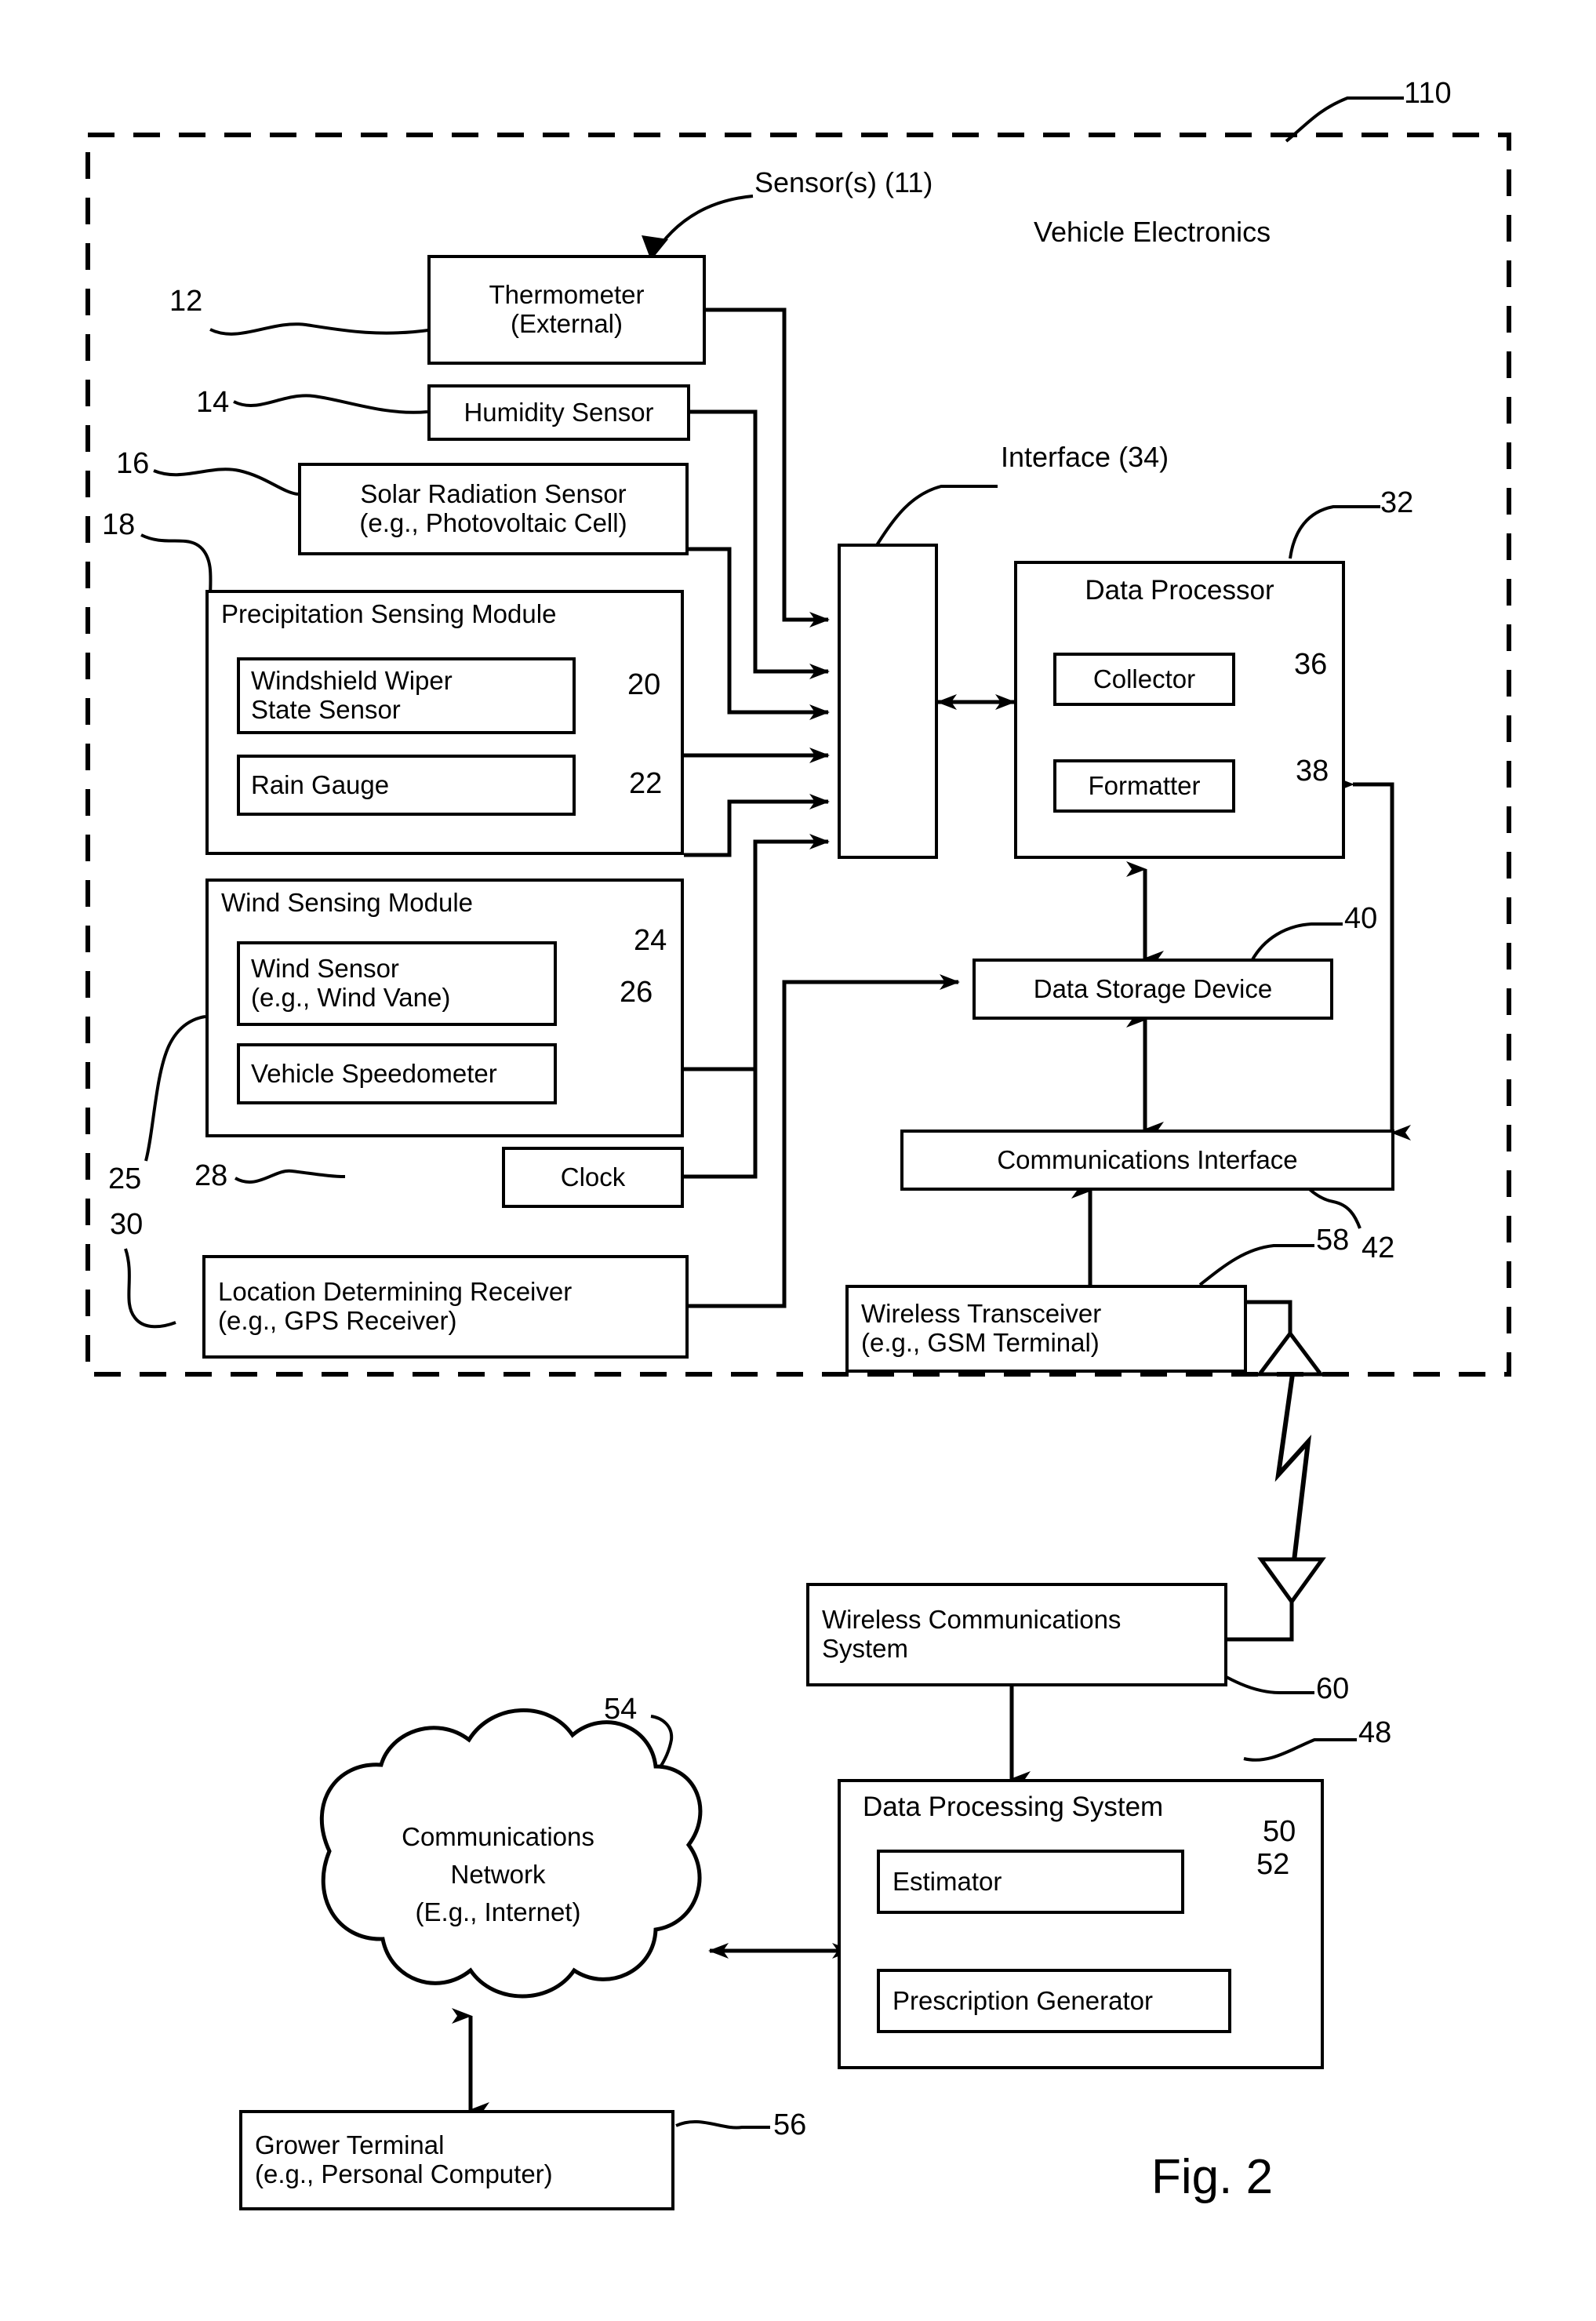  Describe the element at coordinates (186, 301) in the screenshot. I see `ref-12: 12` at that location.